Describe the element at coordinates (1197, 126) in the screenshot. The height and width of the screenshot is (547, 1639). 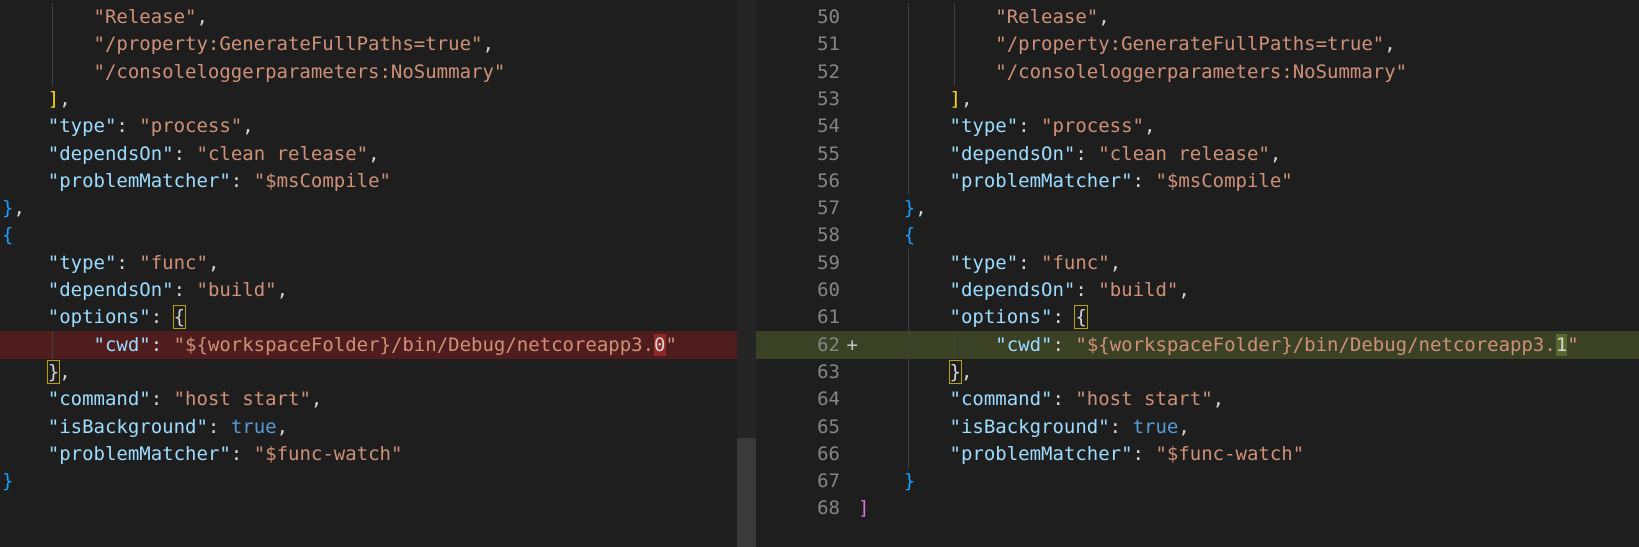
I see `code-line: 54 "type": "process",` at that location.